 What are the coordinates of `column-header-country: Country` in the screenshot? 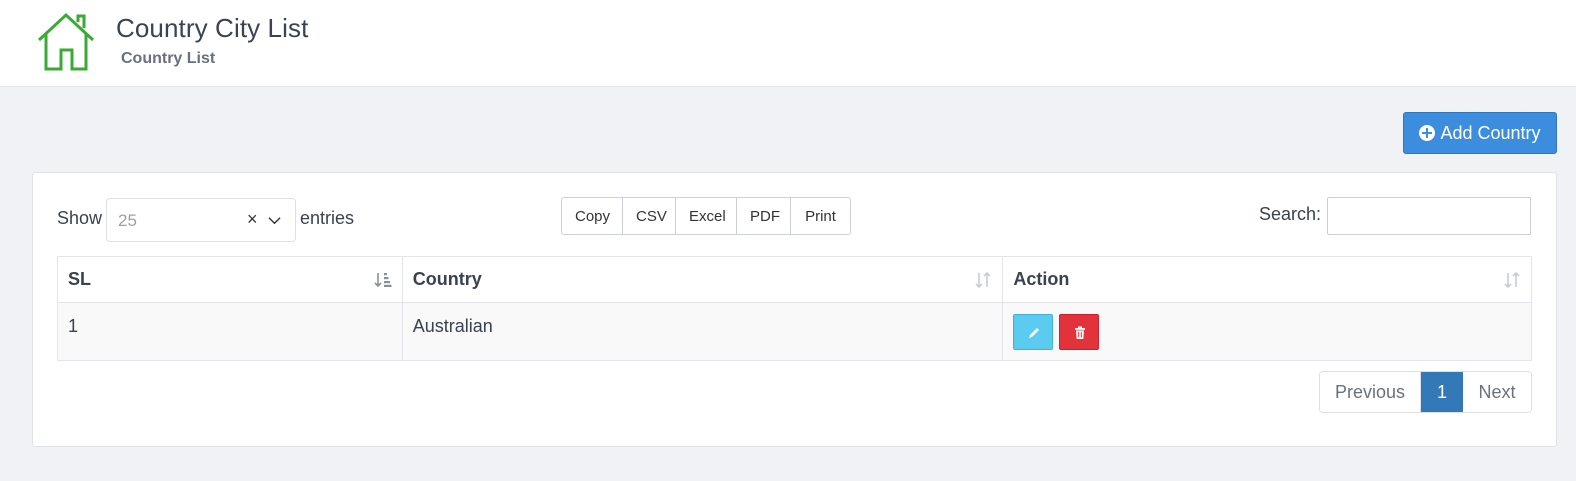 It's located at (702, 279).